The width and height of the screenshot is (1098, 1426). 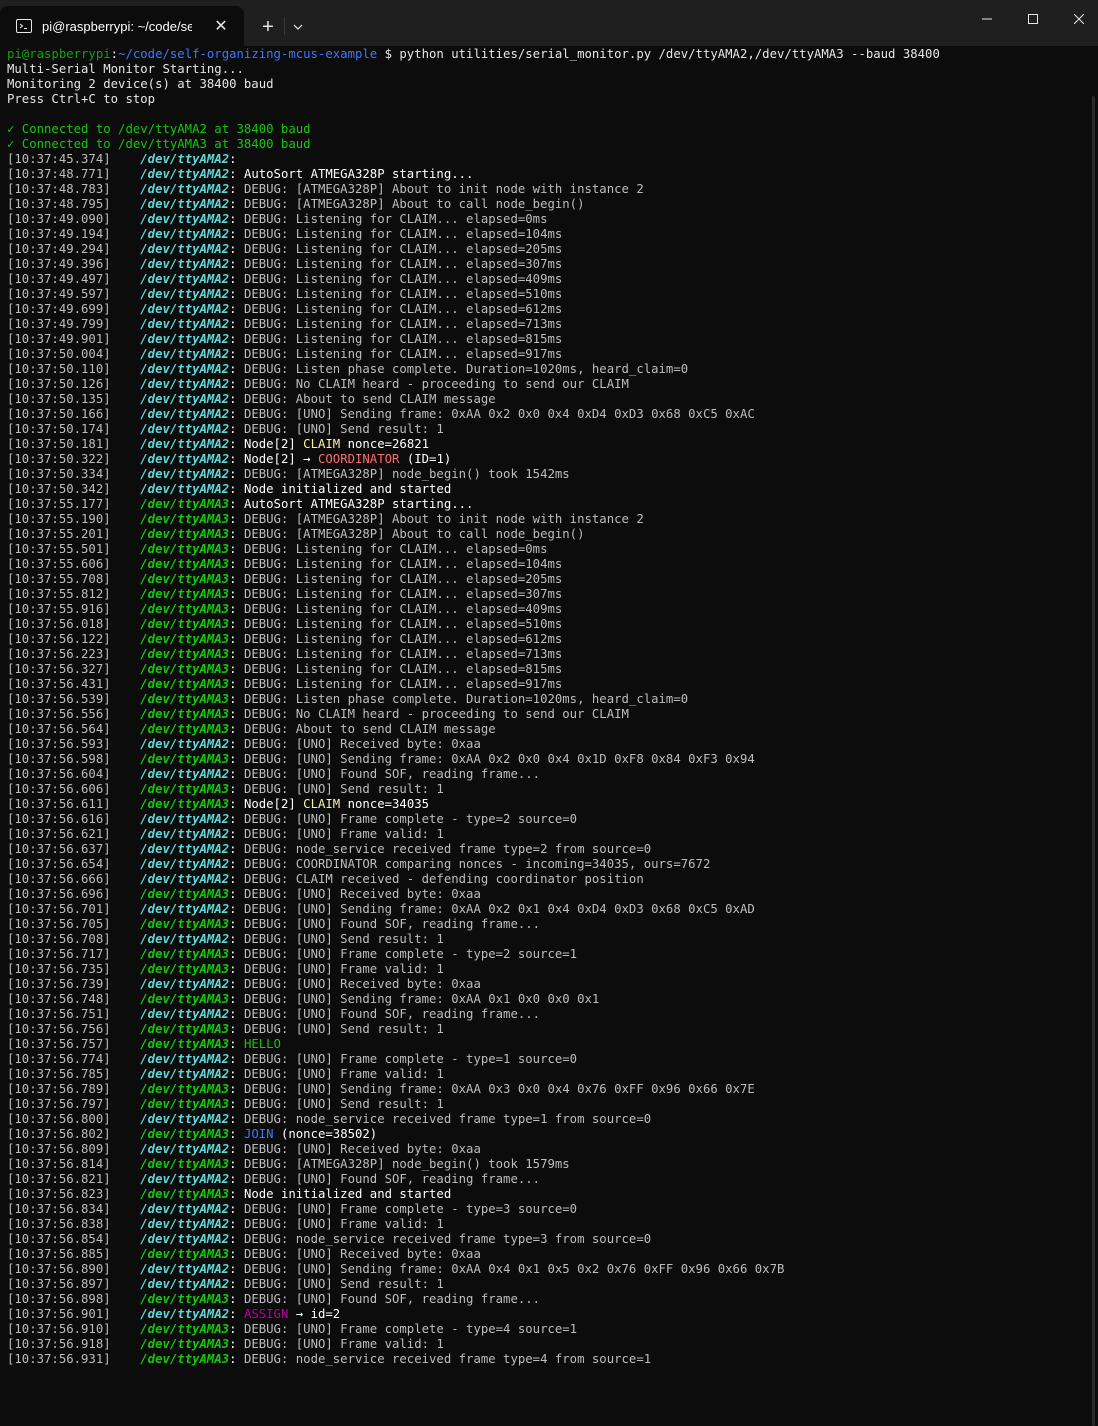 I want to click on log-keyword: HELLO, so click(x=262, y=1044).